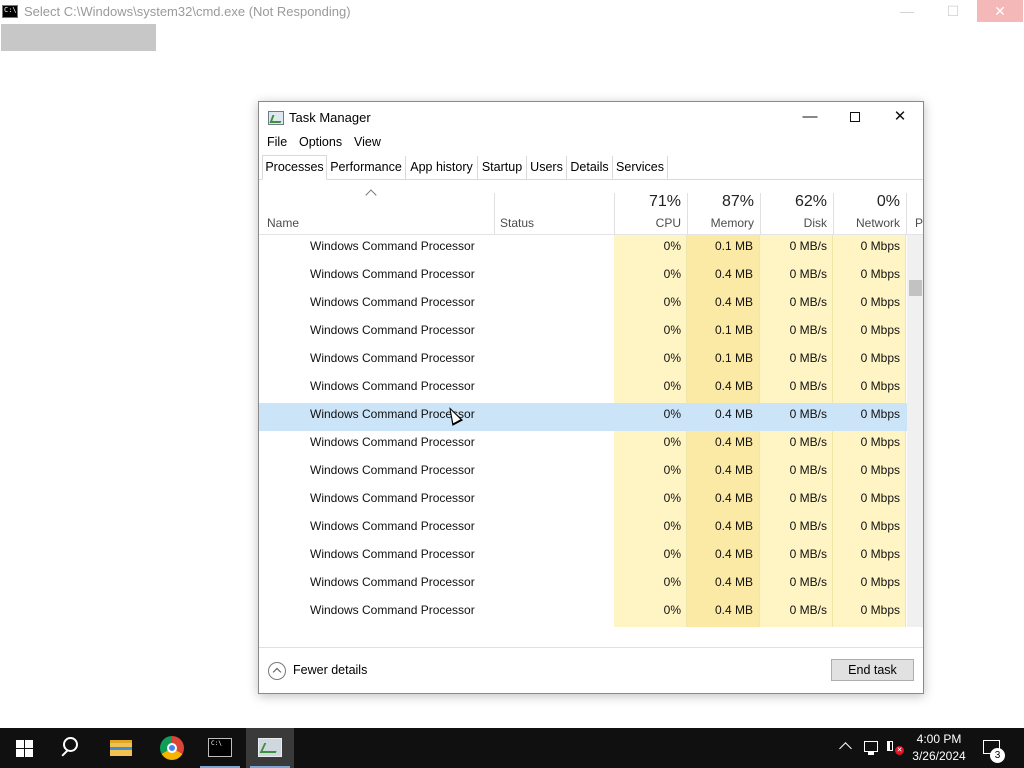 Image resolution: width=1024 pixels, height=768 pixels. I want to click on column-disk-percent: 62%, so click(793, 202).